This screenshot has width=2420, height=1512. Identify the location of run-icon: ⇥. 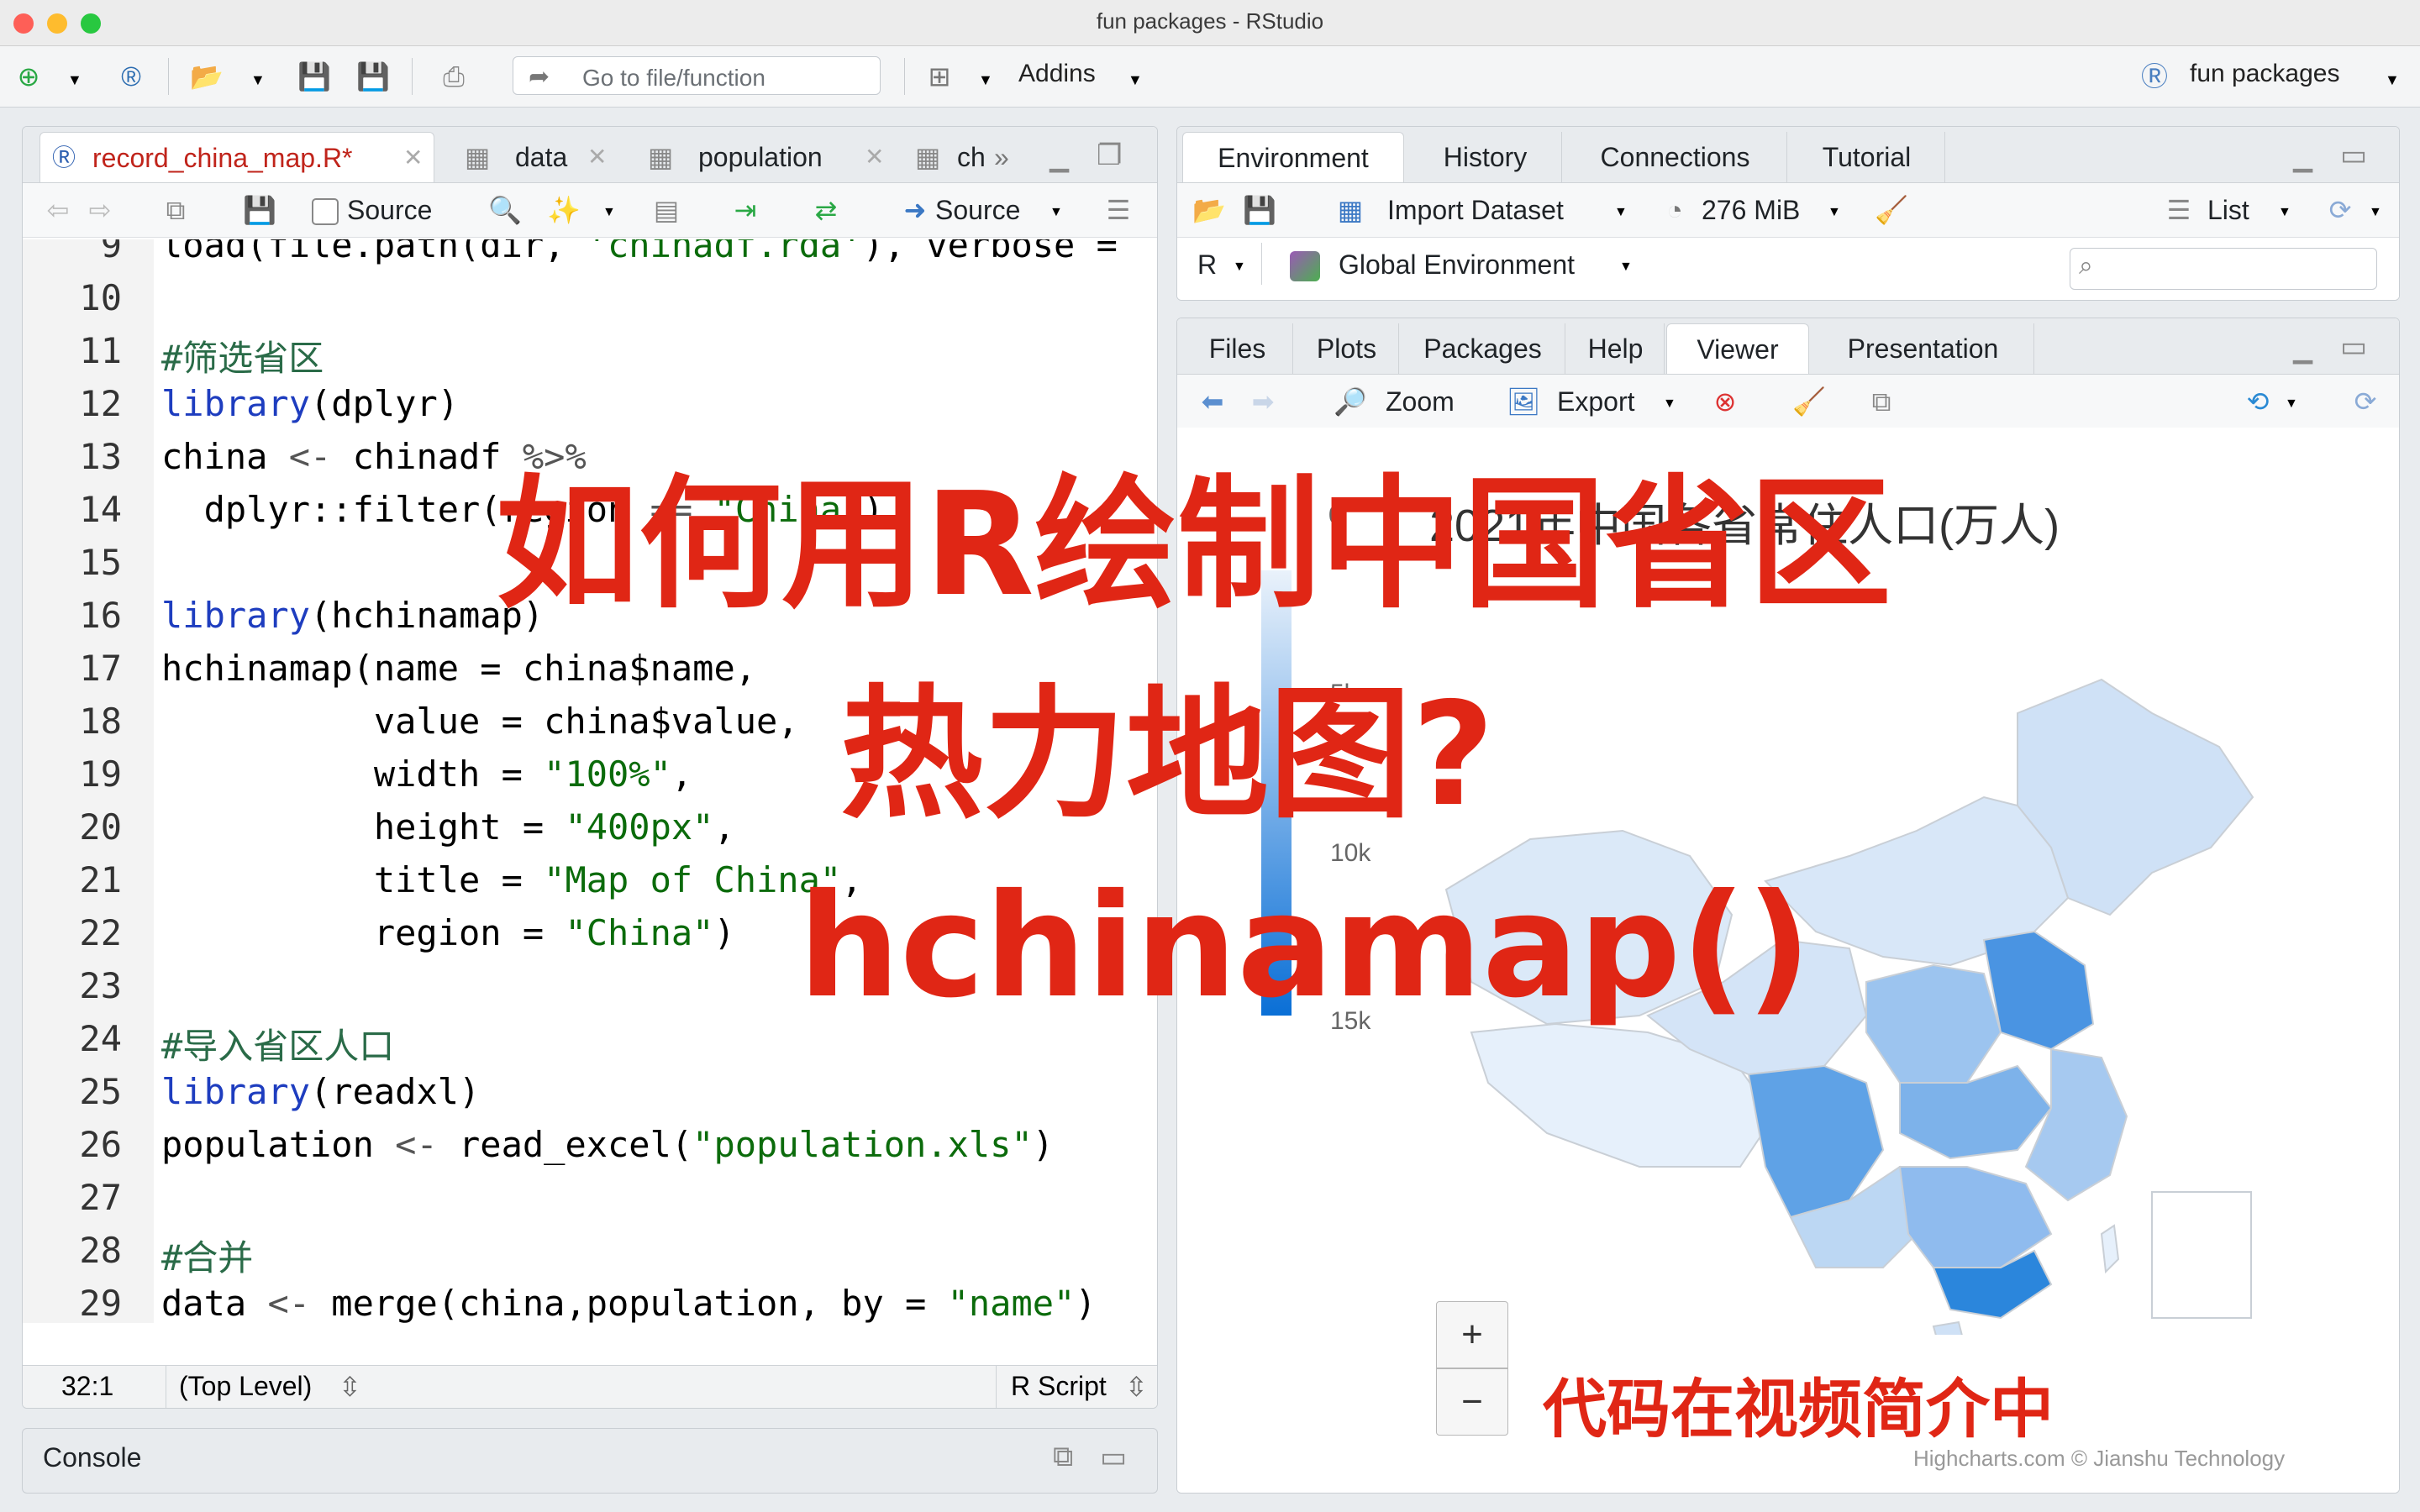
(746, 210).